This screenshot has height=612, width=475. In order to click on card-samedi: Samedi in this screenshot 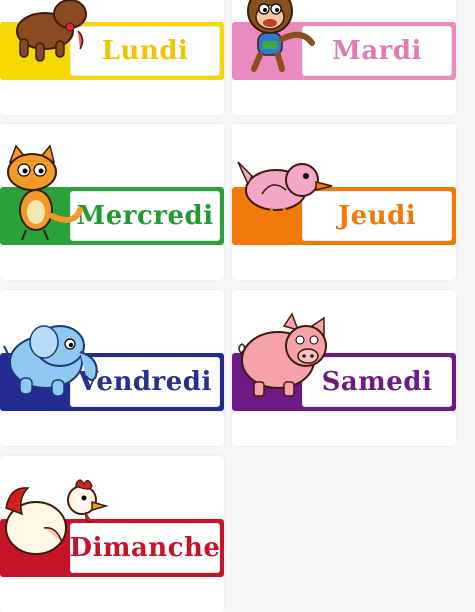, I will do `click(344, 368)`.